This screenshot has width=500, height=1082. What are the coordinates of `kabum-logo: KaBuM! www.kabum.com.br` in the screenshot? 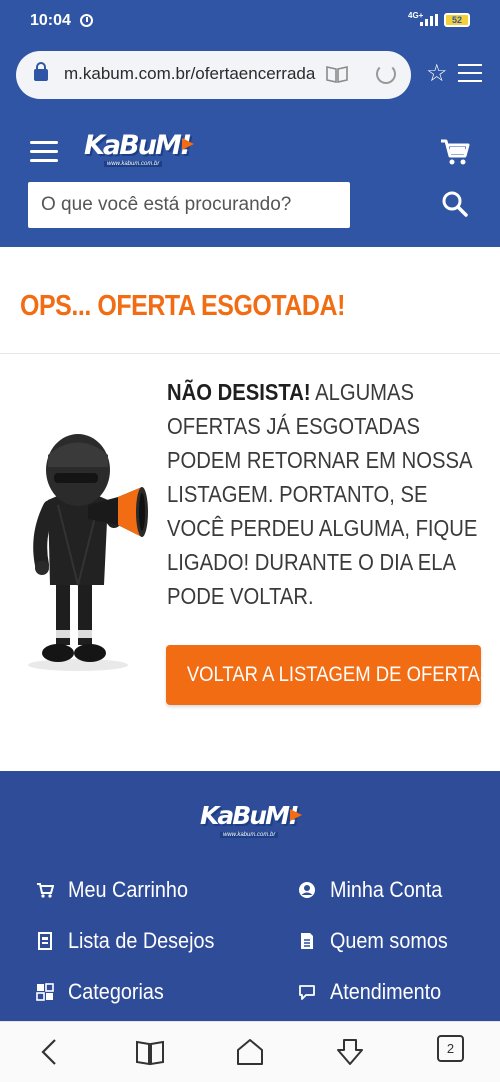 It's located at (139, 150).